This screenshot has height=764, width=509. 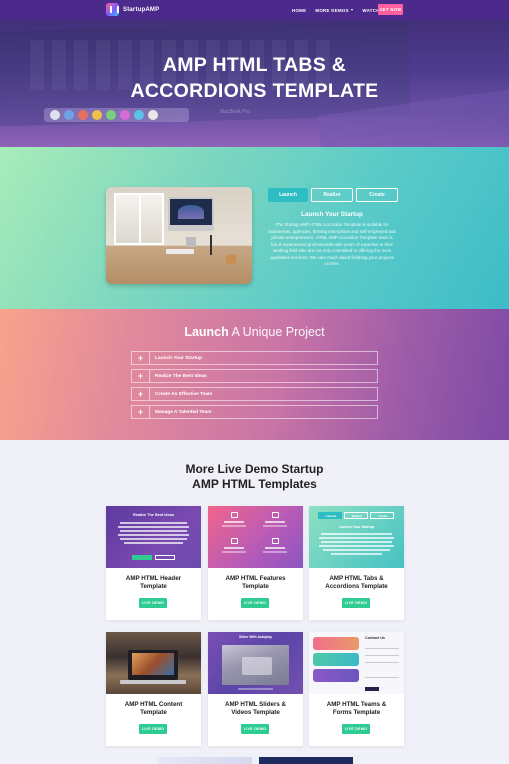 What do you see at coordinates (377, 195) in the screenshot?
I see `tab-create: Create` at bounding box center [377, 195].